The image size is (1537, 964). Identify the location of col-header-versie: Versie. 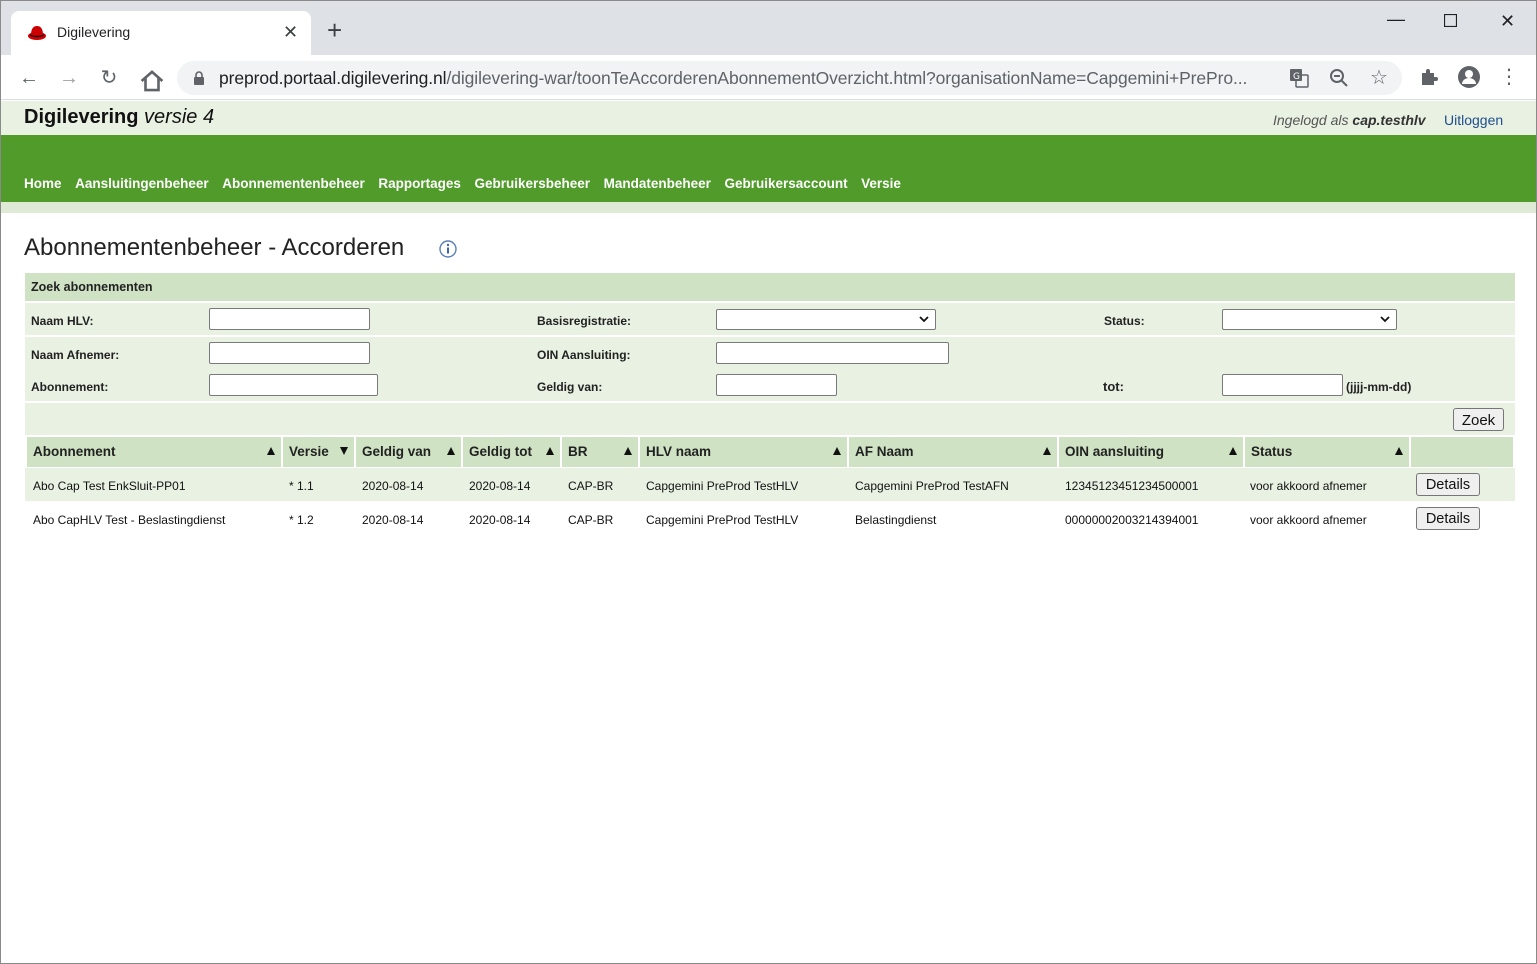
(319, 452).